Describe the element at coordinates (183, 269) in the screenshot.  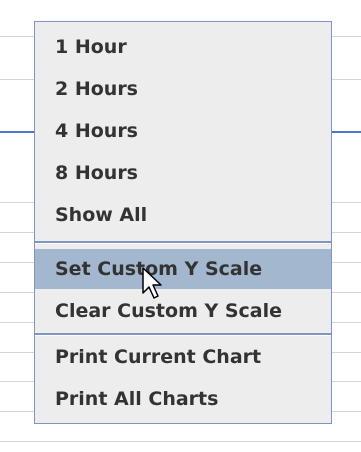
I see `menu-item-set-custom-y-scale: Set Custom Y Scale` at that location.